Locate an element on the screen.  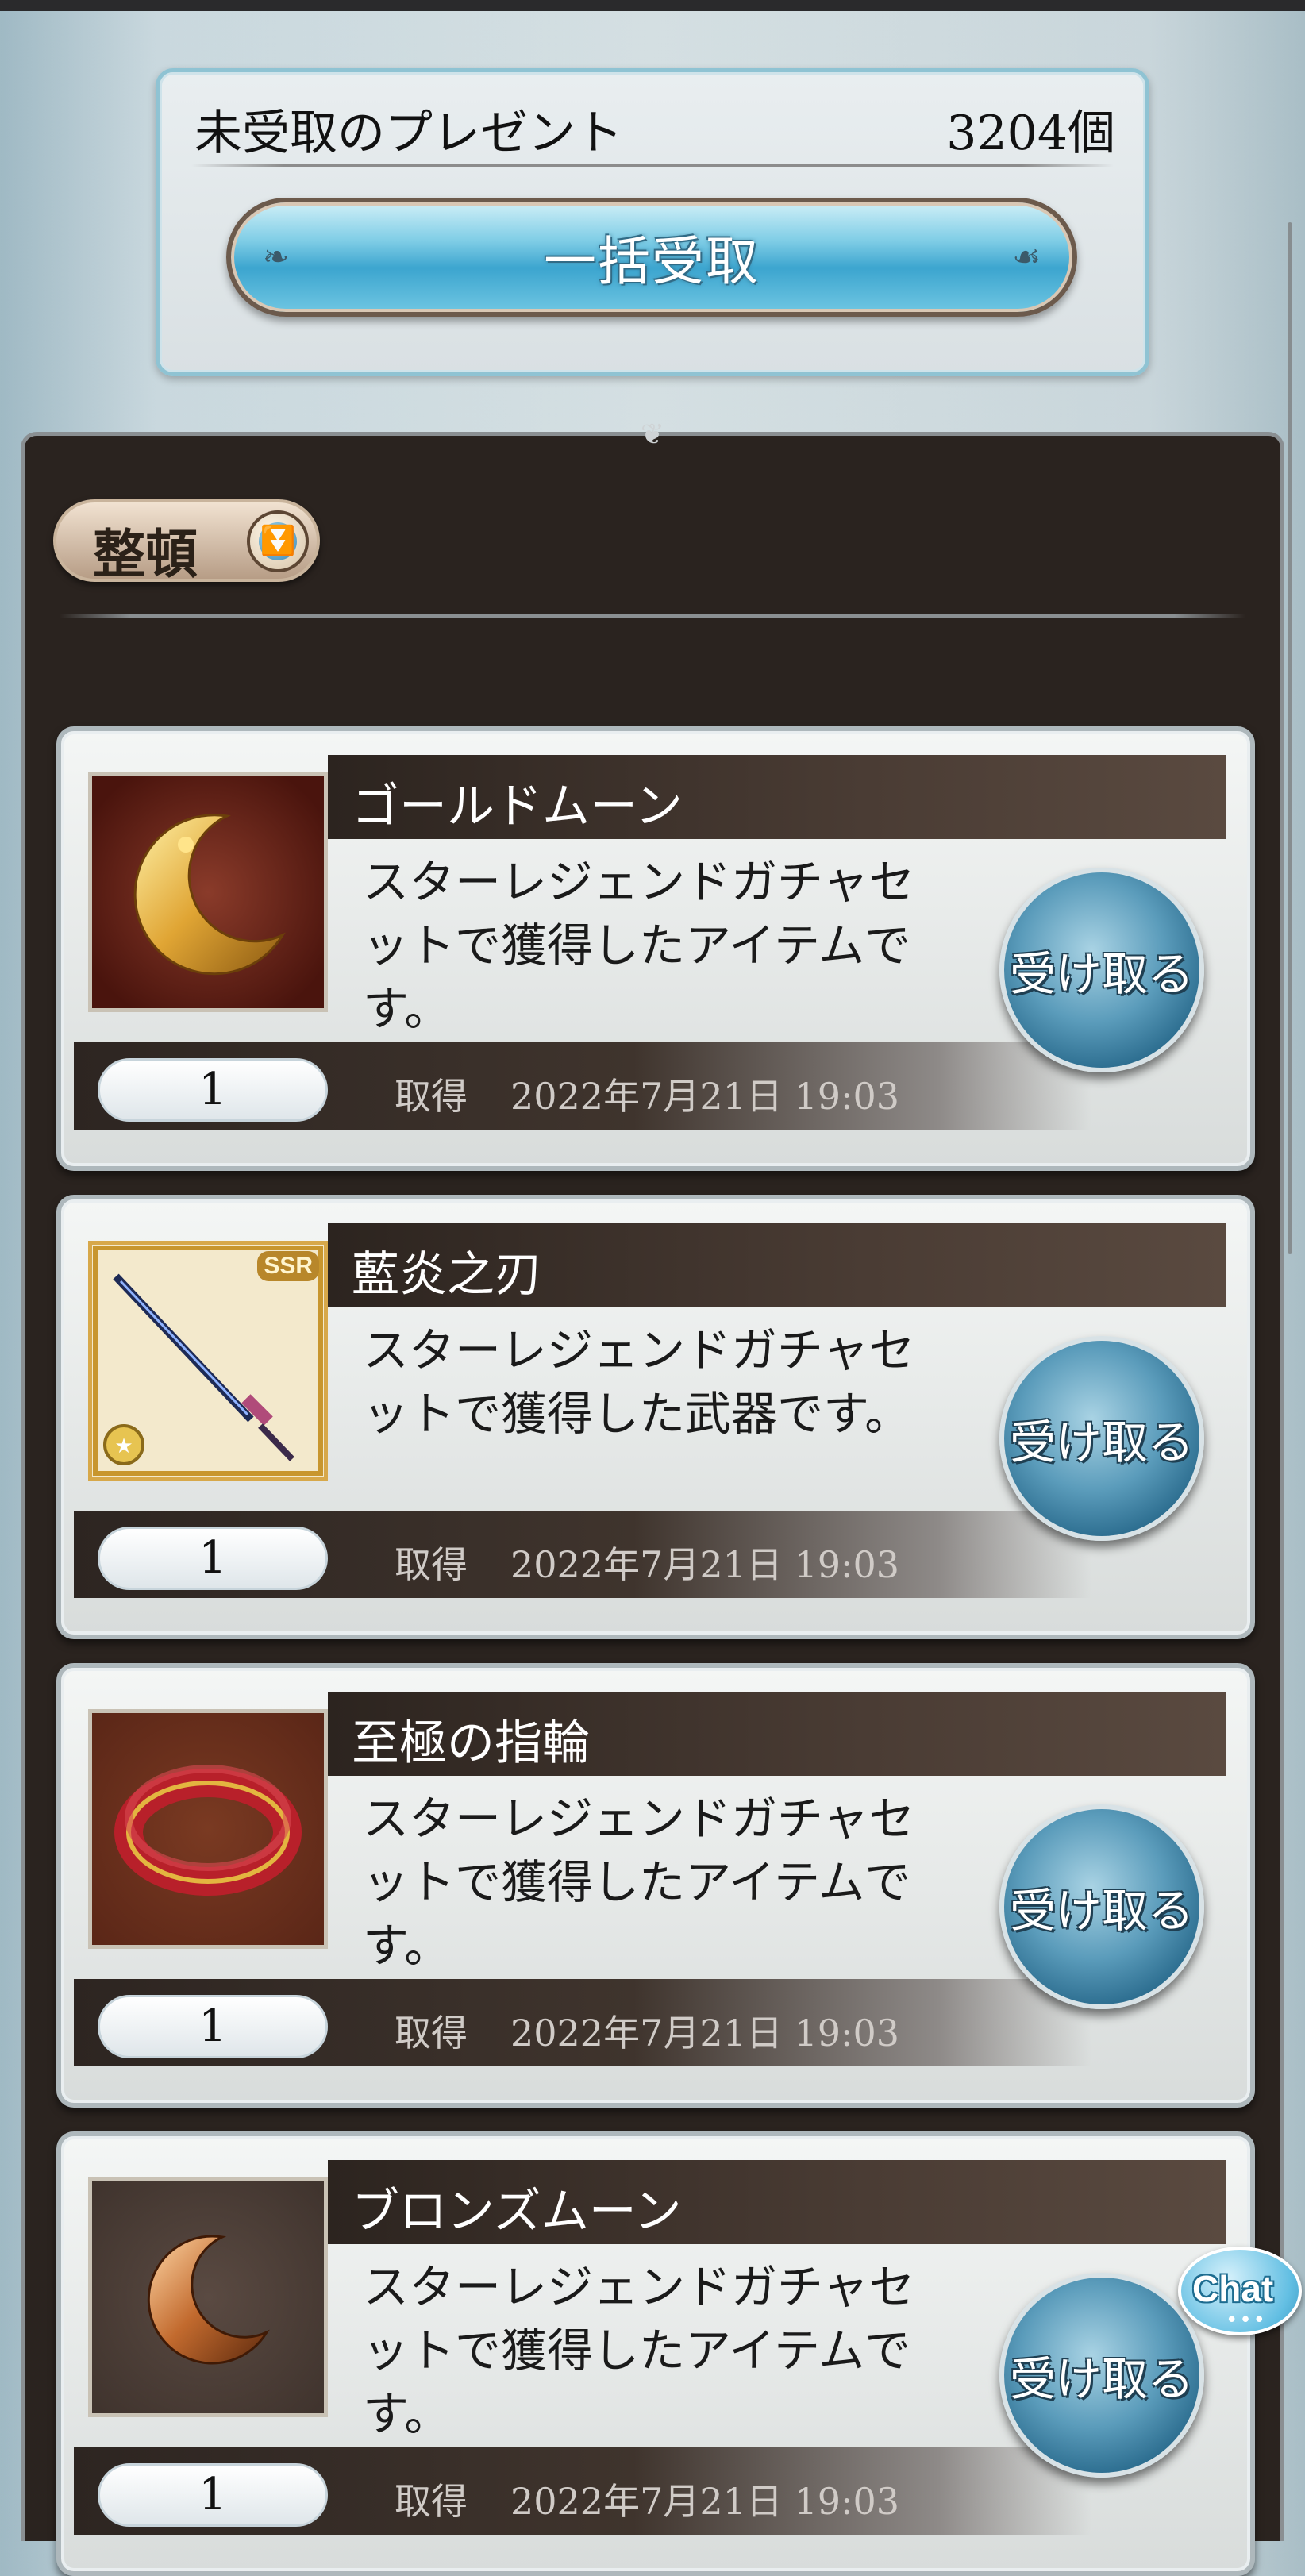
panel-divider is located at coordinates (652, 616).